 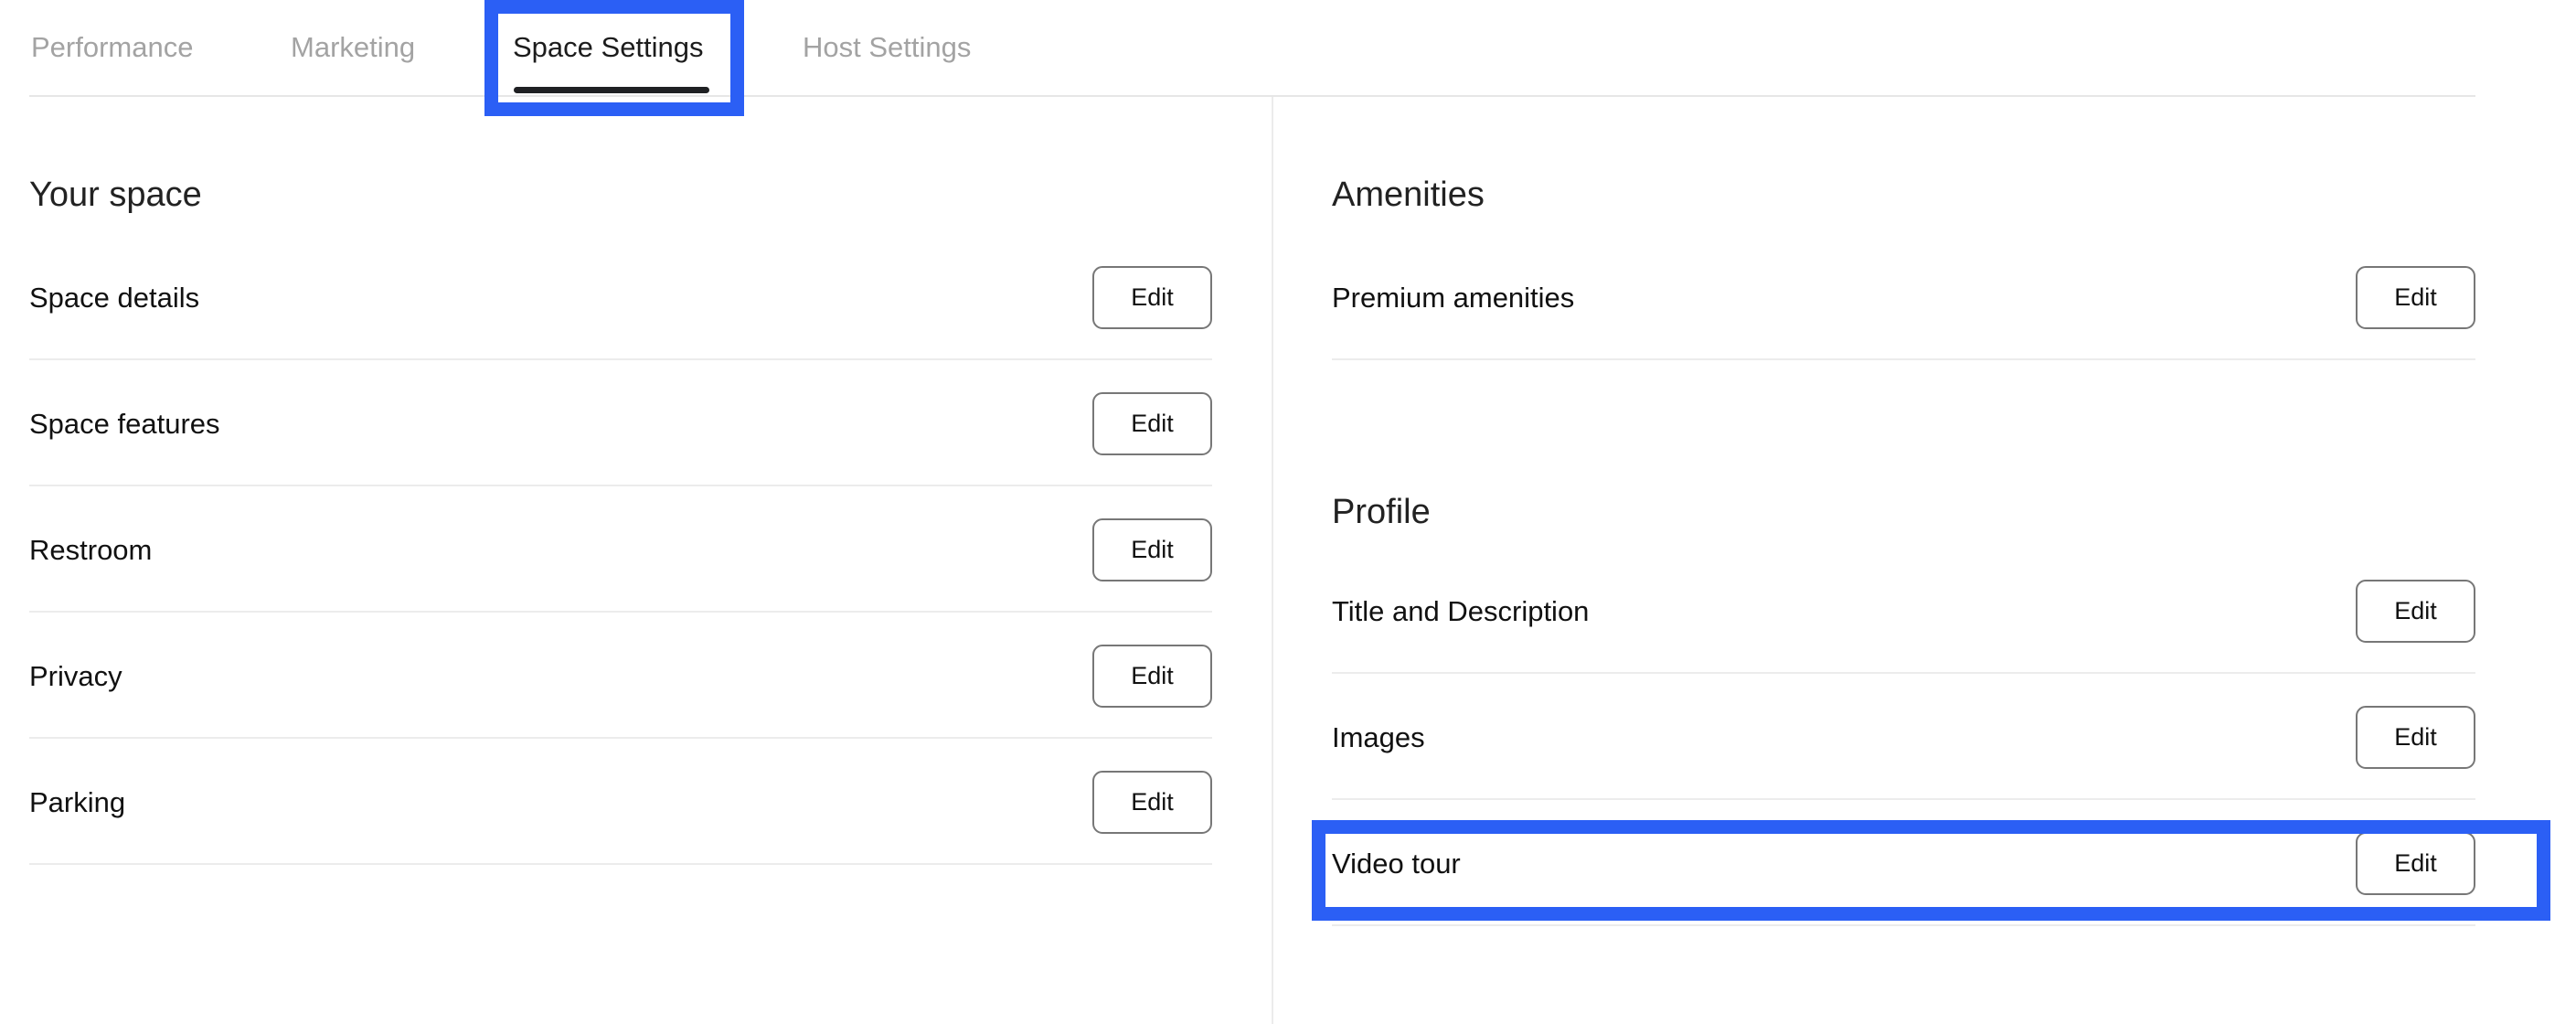 What do you see at coordinates (608, 47) in the screenshot?
I see `tab-space-settings: Space Settings` at bounding box center [608, 47].